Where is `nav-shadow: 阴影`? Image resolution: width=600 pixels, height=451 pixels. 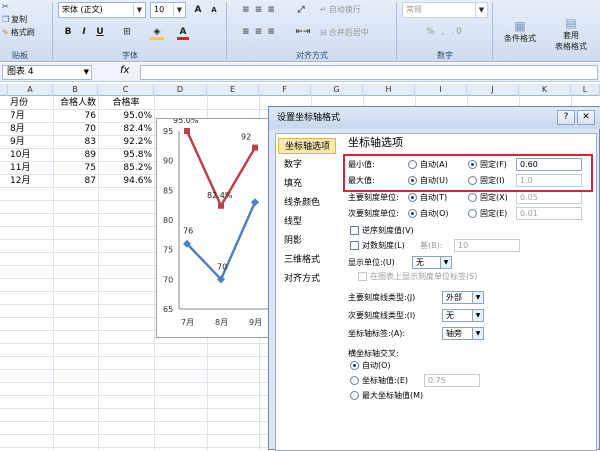 nav-shadow: 阴影 is located at coordinates (307, 241).